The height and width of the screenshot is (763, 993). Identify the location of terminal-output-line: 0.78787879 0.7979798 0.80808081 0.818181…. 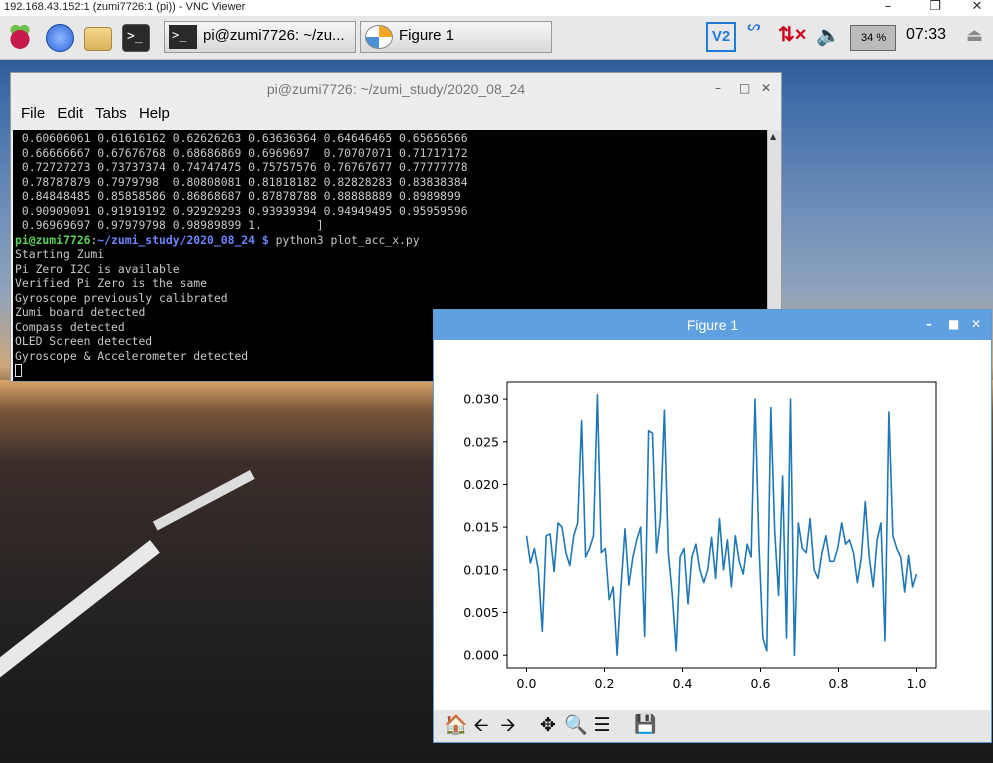
(241, 181).